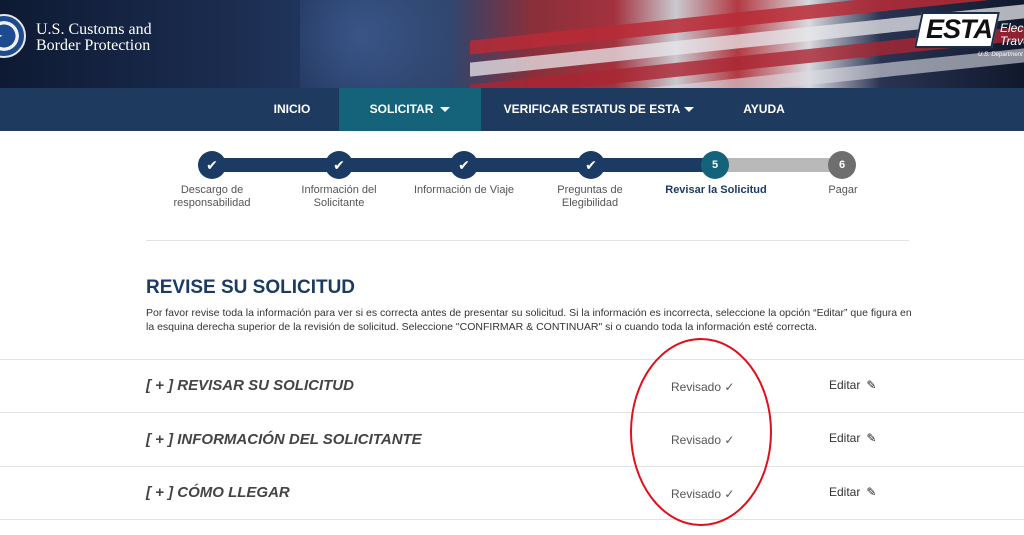 This screenshot has height=535, width=1024. What do you see at coordinates (1000, 55) in the screenshot?
I see `esta-logo-dept: U.S. Department` at bounding box center [1000, 55].